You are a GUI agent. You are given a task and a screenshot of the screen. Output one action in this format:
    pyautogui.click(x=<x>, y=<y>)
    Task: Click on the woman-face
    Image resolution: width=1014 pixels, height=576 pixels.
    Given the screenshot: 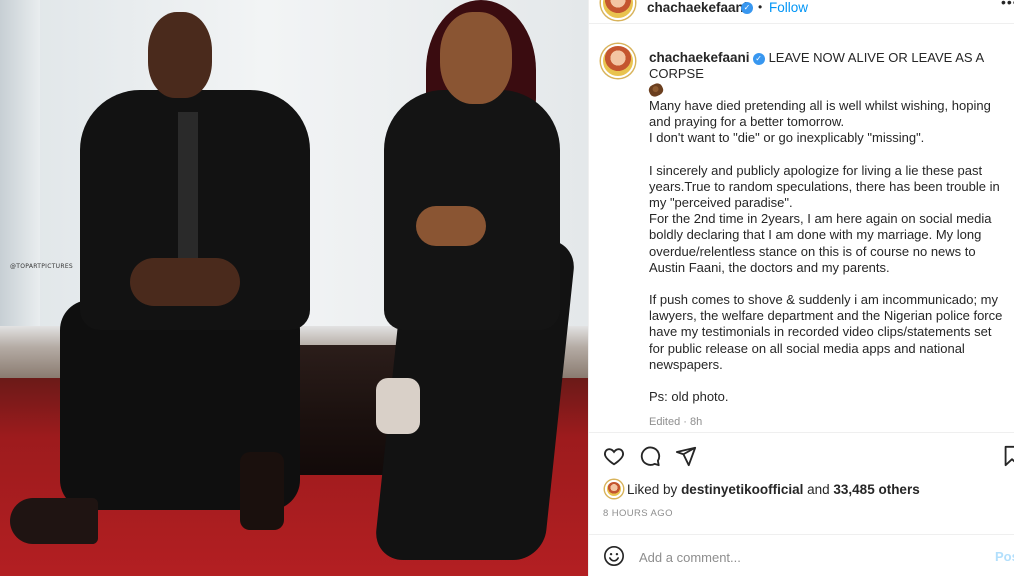 What is the action you would take?
    pyautogui.click(x=476, y=58)
    